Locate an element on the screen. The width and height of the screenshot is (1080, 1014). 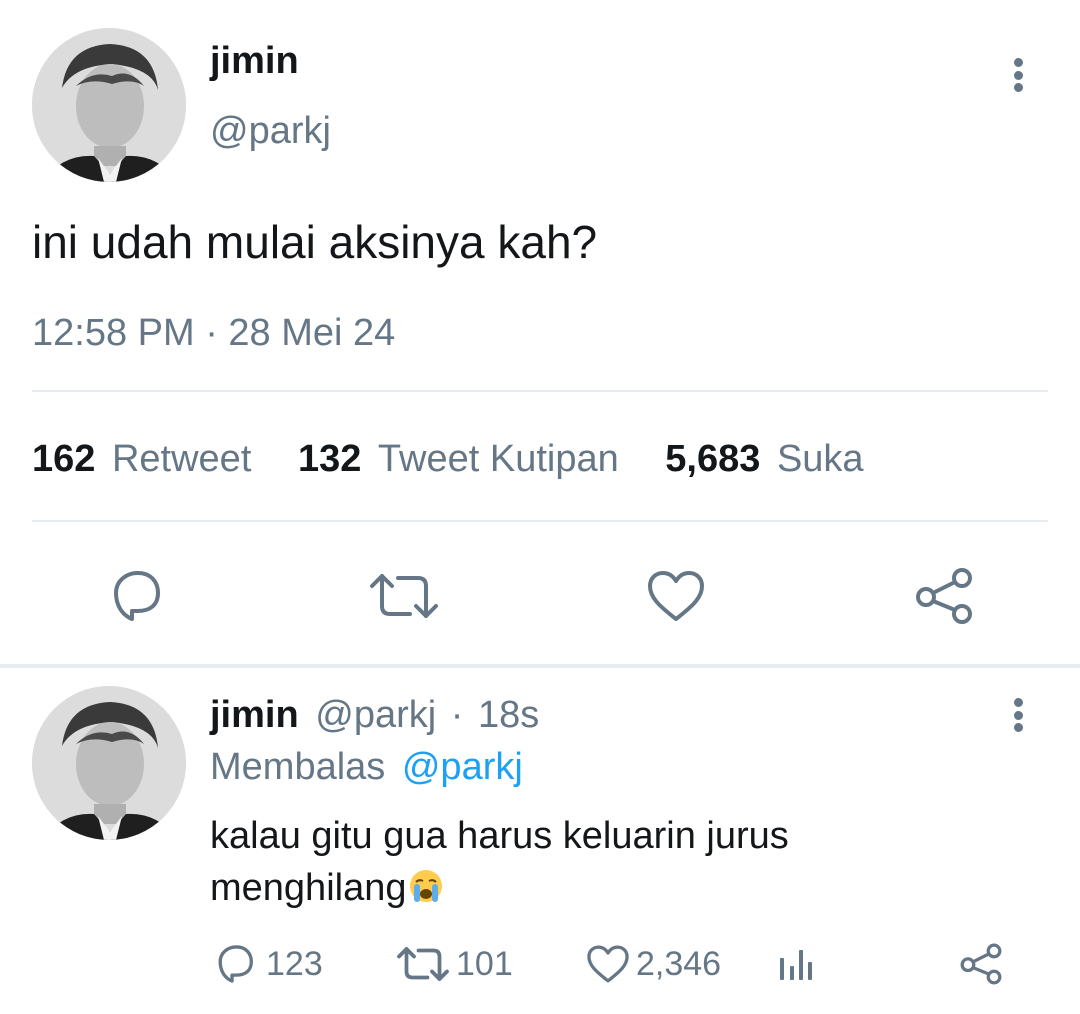
quote-stat: 132 Tweet Kutipan is located at coordinates (463, 459).